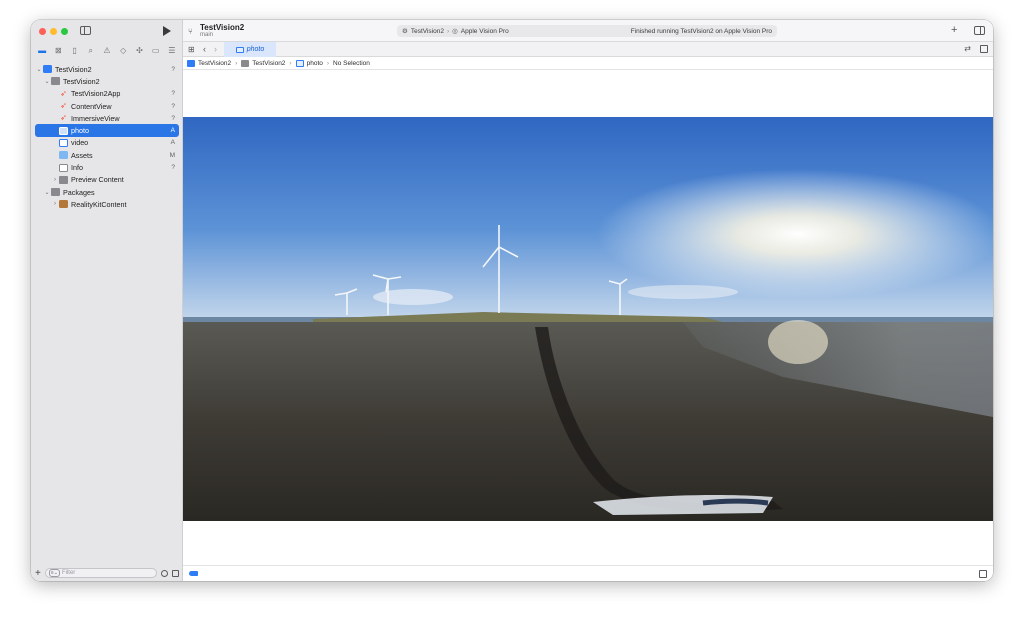 The width and height of the screenshot is (1024, 622). What do you see at coordinates (172, 155) in the screenshot?
I see `source-status-badge: M` at bounding box center [172, 155].